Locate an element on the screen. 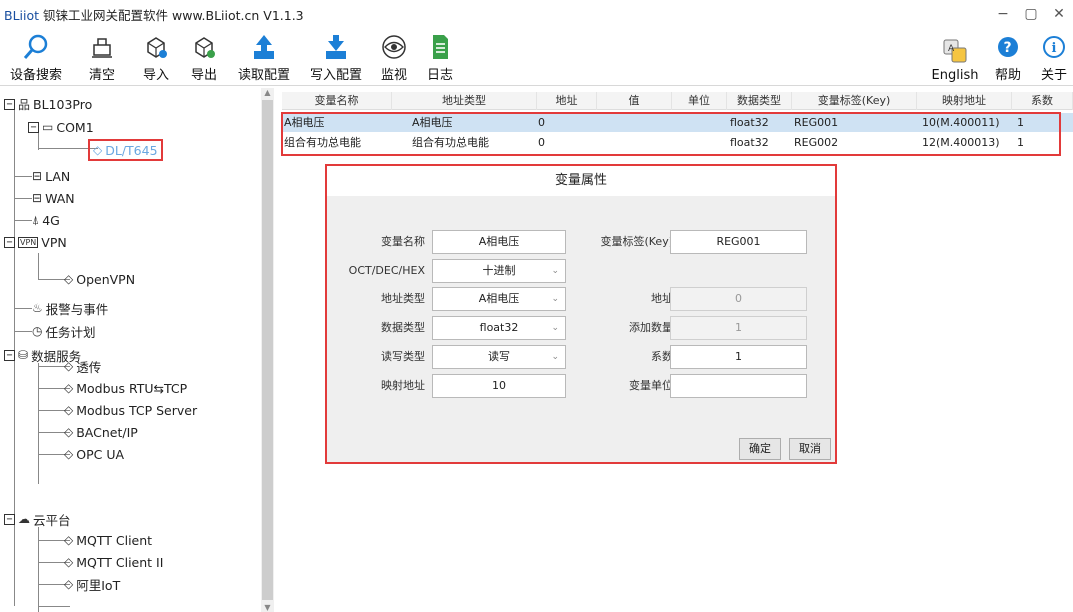 The width and height of the screenshot is (1073, 612). cancel-button: 取消 is located at coordinates (810, 449).